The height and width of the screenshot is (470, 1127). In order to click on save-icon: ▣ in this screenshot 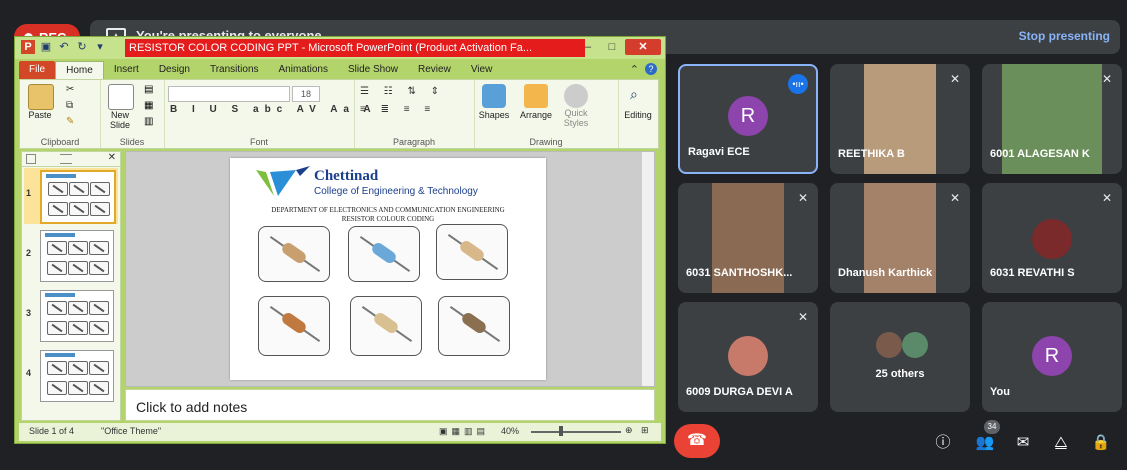, I will do `click(46, 47)`.